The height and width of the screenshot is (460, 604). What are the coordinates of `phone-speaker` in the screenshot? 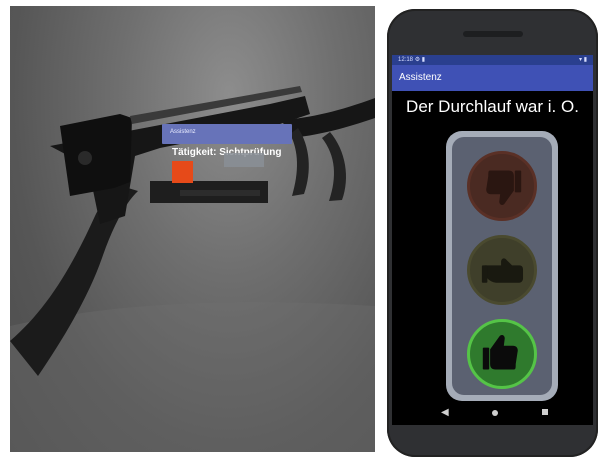 It's located at (493, 34).